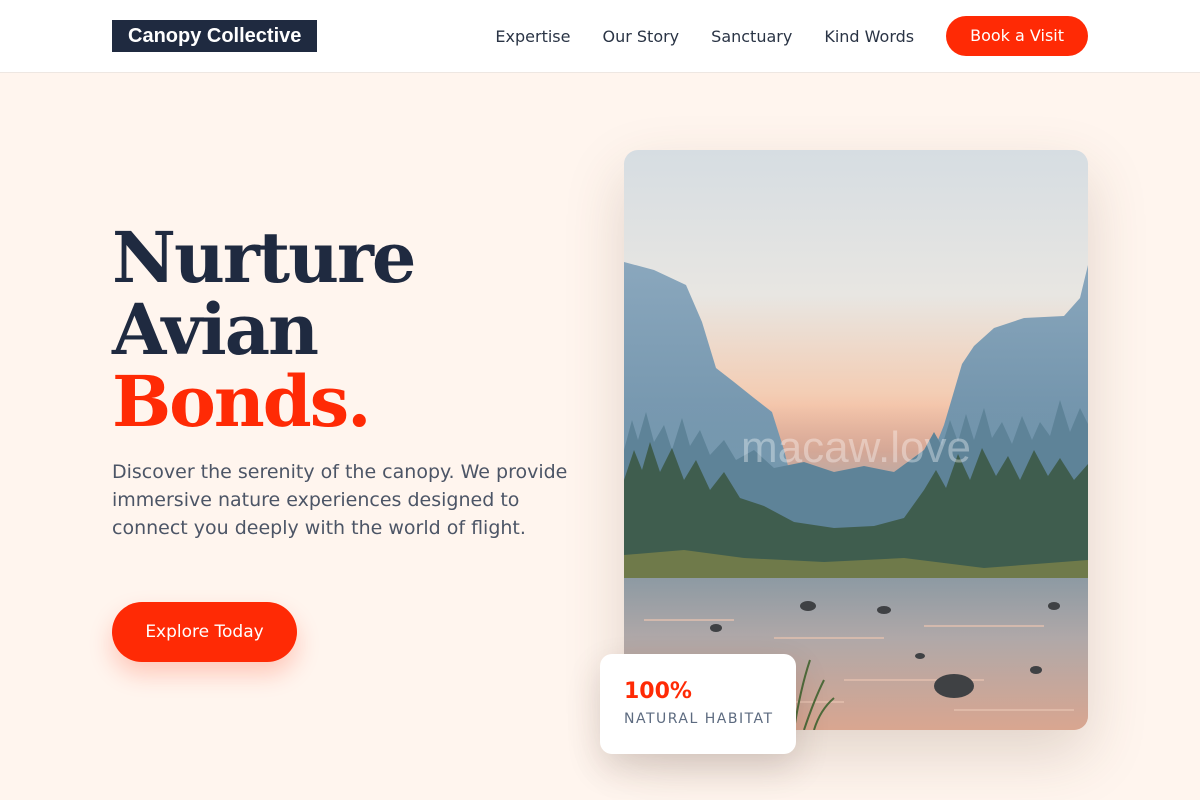  I want to click on logo: Canopy Collective, so click(215, 36).